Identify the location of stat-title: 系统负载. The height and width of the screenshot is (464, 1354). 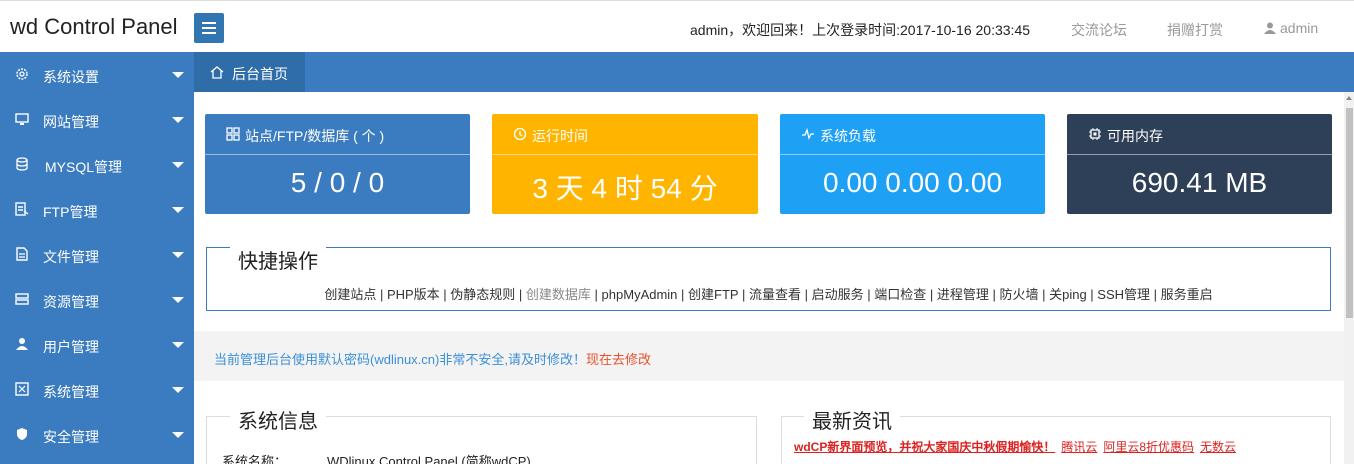
(848, 136).